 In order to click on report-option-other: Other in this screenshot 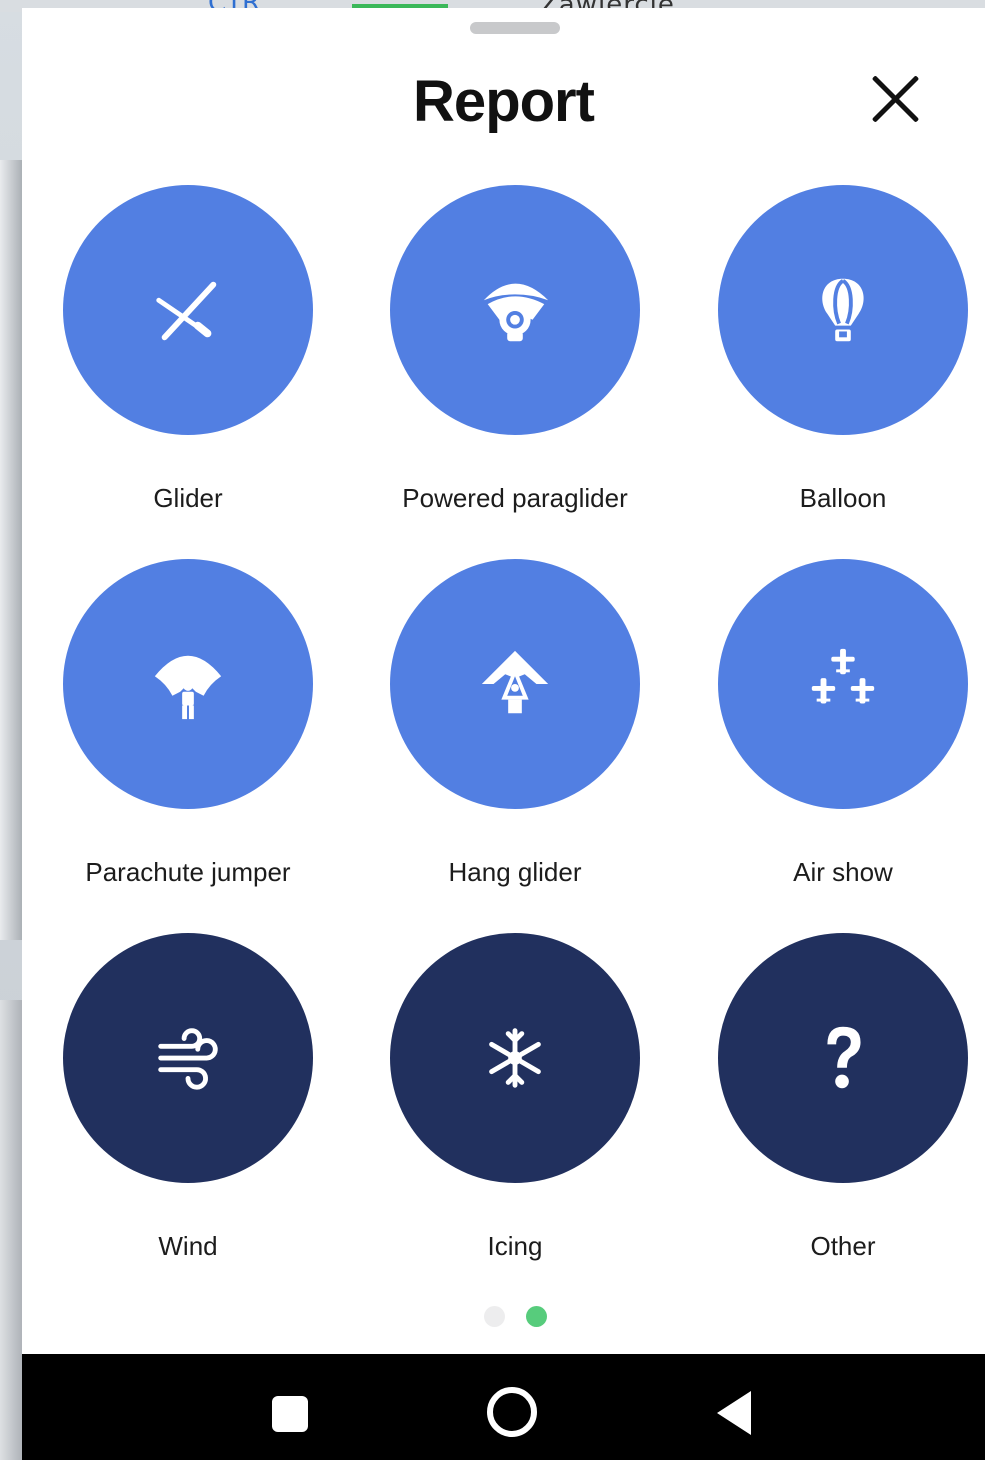, I will do `click(843, 1097)`.